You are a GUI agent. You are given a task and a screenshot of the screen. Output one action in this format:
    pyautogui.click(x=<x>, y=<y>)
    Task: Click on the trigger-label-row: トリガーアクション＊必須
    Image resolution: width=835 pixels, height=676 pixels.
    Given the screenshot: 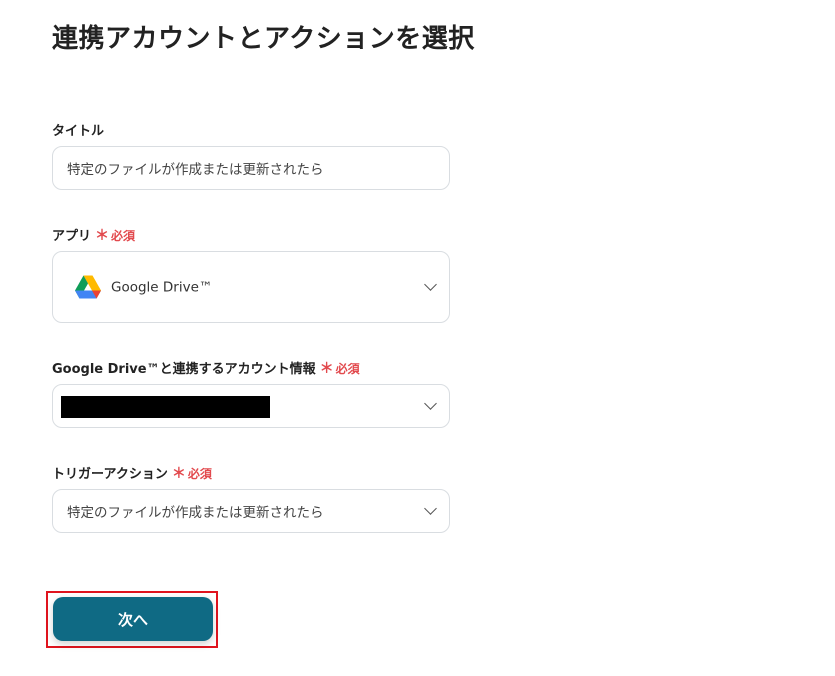 What is the action you would take?
    pyautogui.click(x=132, y=473)
    